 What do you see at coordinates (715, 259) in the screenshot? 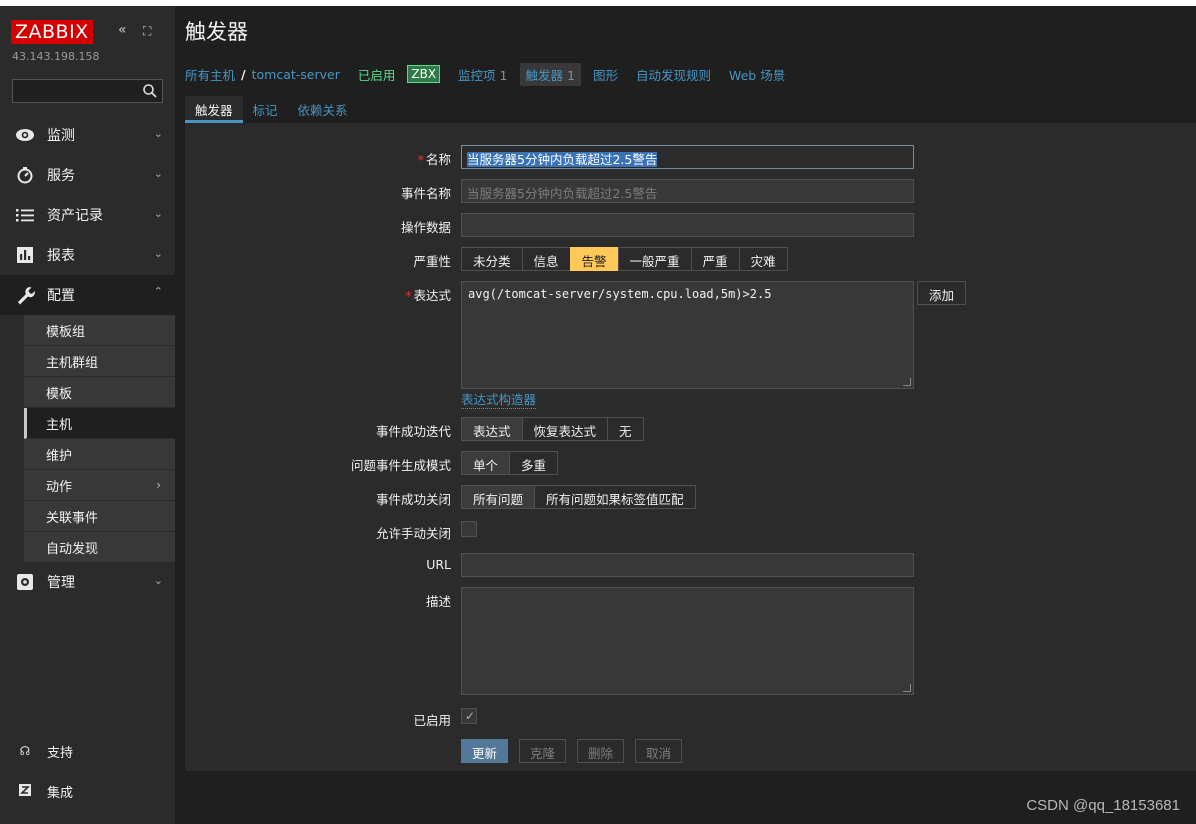
I see `severity-high: 严重` at bounding box center [715, 259].